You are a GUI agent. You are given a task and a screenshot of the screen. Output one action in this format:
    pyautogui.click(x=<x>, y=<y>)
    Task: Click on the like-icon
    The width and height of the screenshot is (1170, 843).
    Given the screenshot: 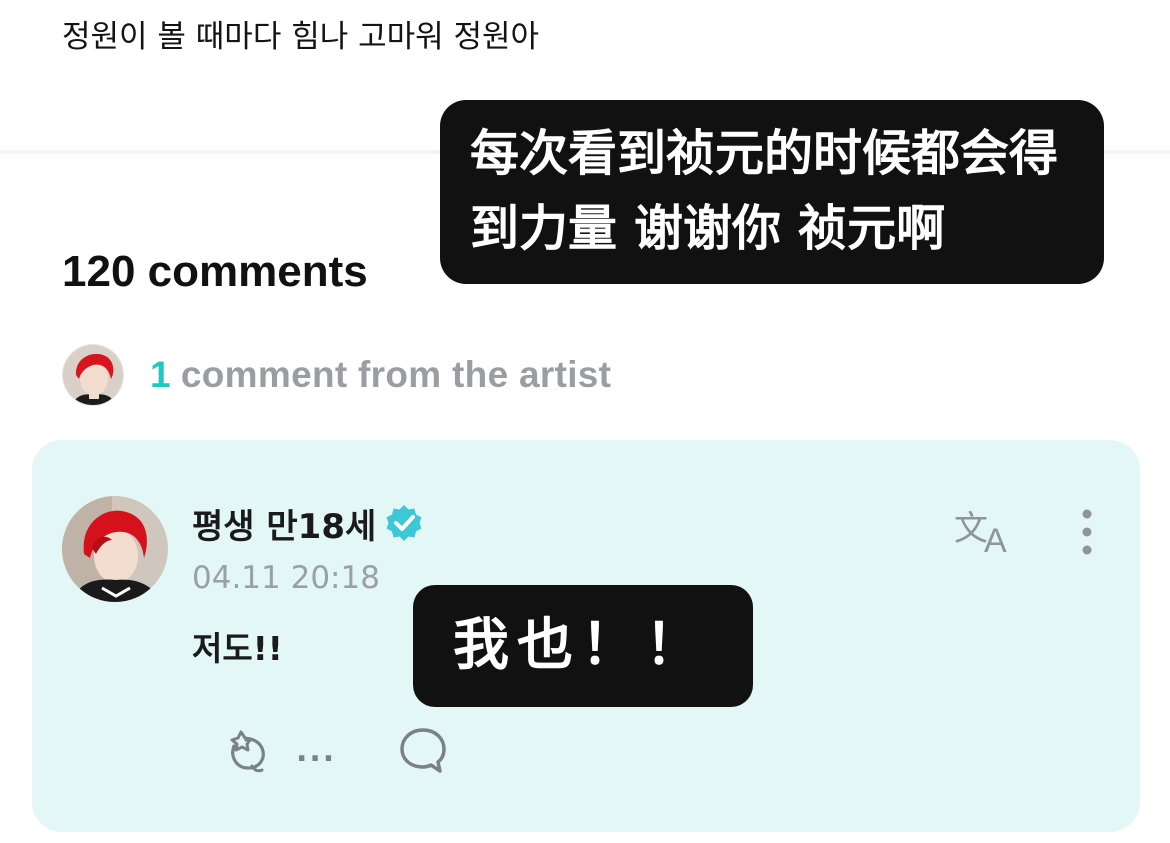 What is the action you would take?
    pyautogui.click(x=248, y=751)
    